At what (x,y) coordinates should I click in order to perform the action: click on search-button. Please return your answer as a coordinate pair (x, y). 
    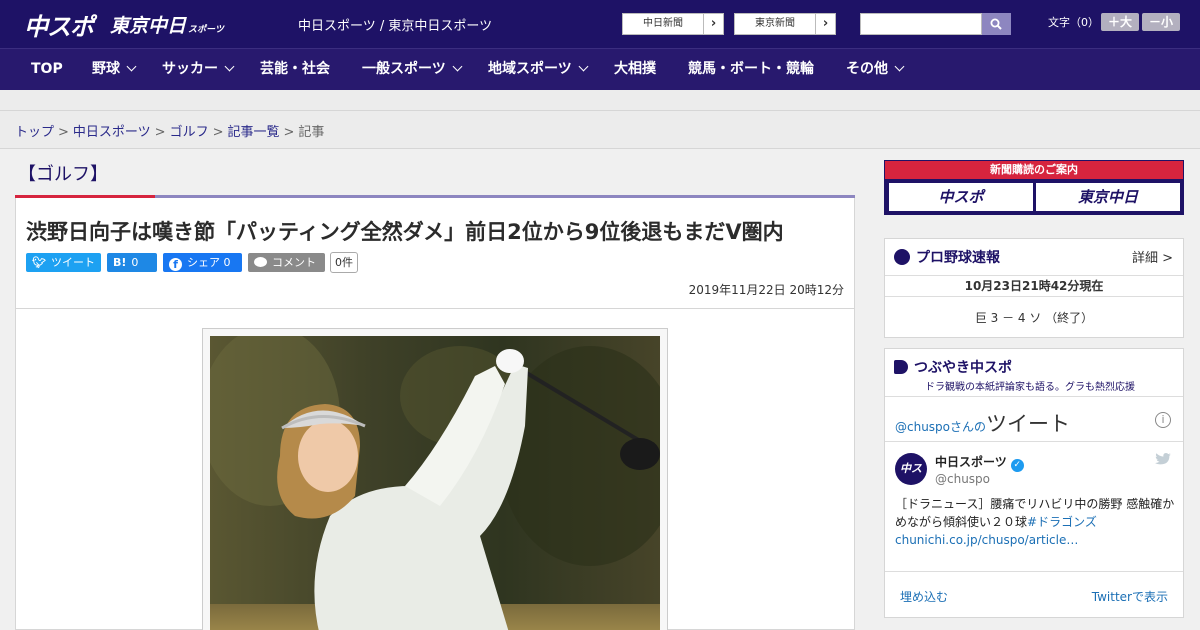
    Looking at the image, I should click on (996, 24).